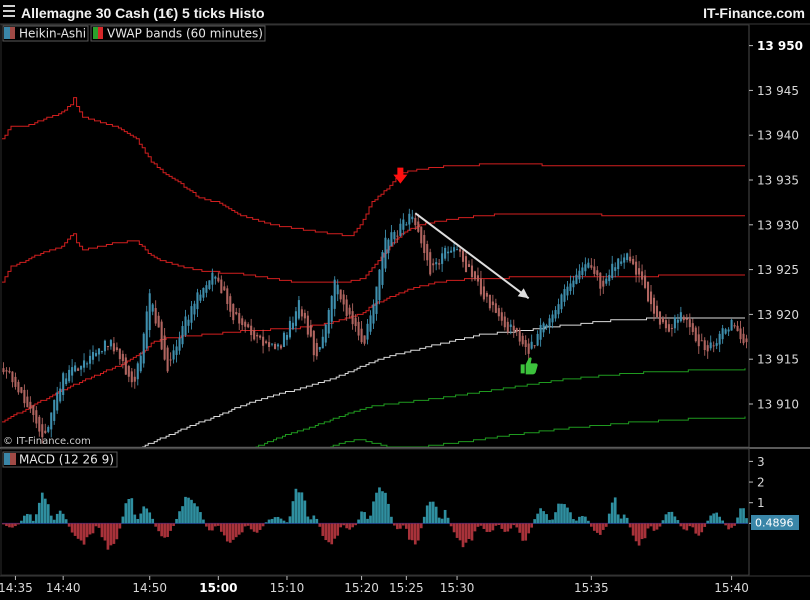  I want to click on heikin-ashi-legend-label: Heikin-Ashi, so click(52, 34).